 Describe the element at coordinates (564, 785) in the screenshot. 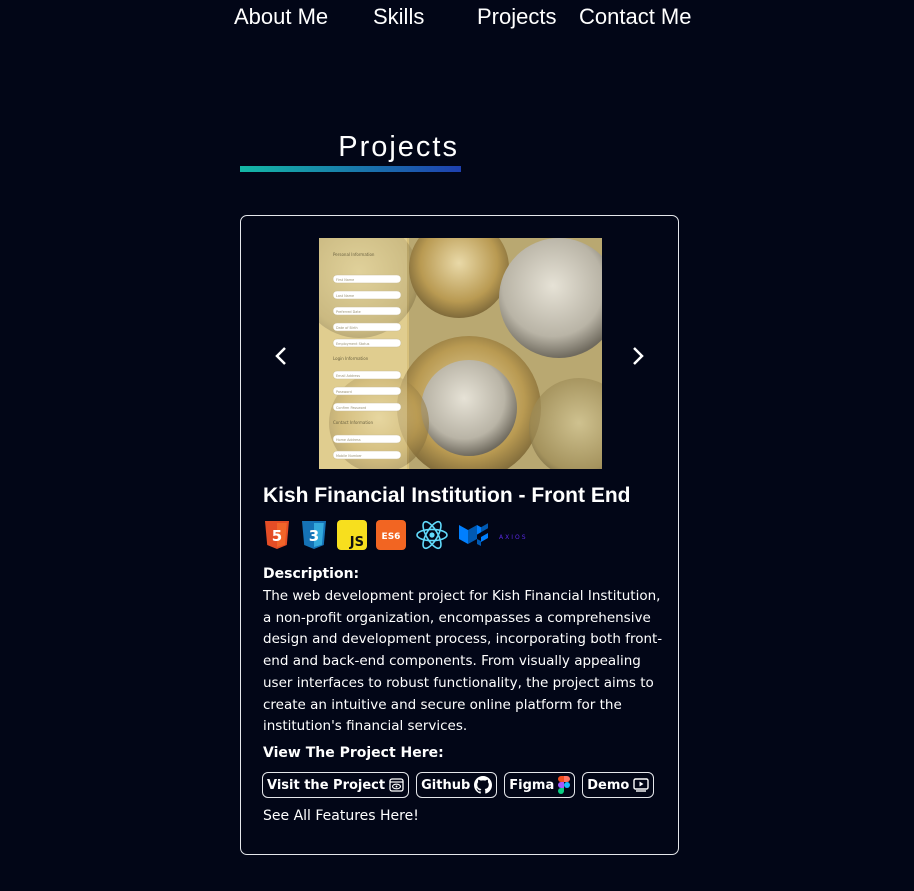

I see `figma-icon` at that location.